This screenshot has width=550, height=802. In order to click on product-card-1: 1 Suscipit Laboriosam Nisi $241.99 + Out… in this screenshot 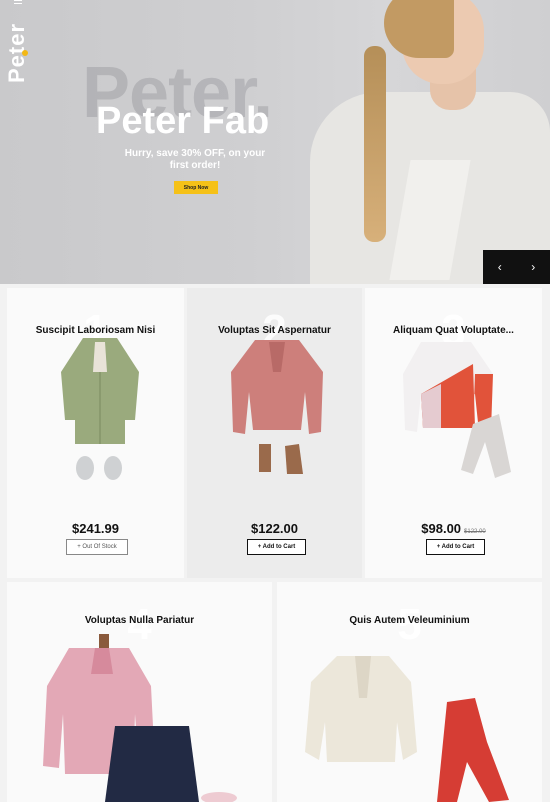, I will do `click(95, 433)`.